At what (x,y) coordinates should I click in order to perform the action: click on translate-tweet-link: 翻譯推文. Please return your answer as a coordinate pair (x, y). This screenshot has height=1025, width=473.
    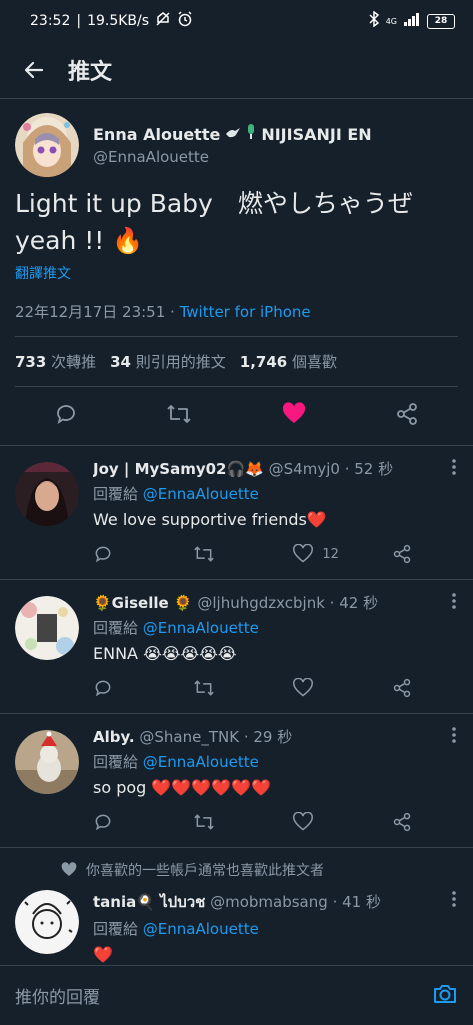
    Looking at the image, I should click on (236, 273).